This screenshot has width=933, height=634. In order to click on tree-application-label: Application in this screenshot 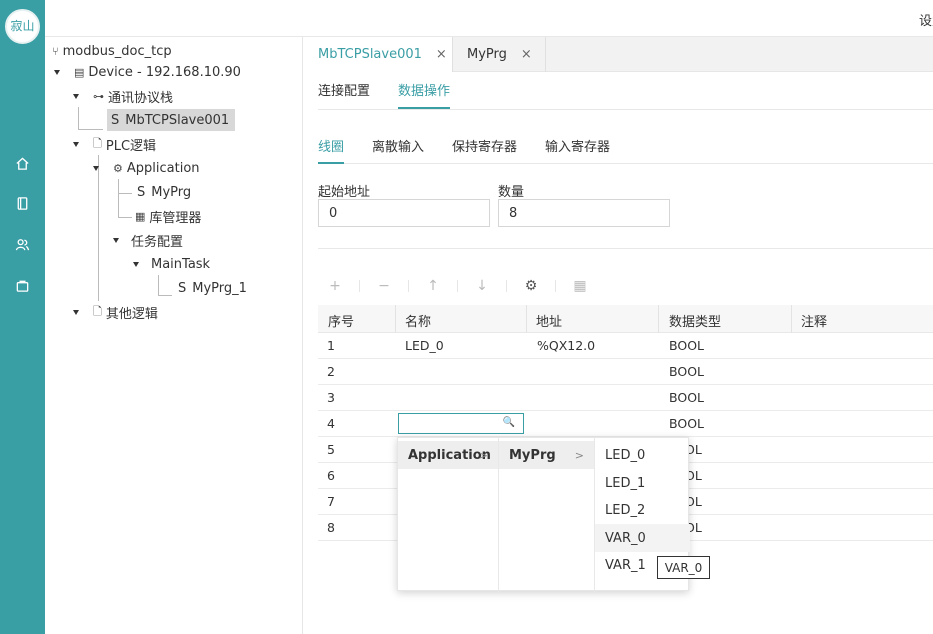, I will do `click(163, 168)`.